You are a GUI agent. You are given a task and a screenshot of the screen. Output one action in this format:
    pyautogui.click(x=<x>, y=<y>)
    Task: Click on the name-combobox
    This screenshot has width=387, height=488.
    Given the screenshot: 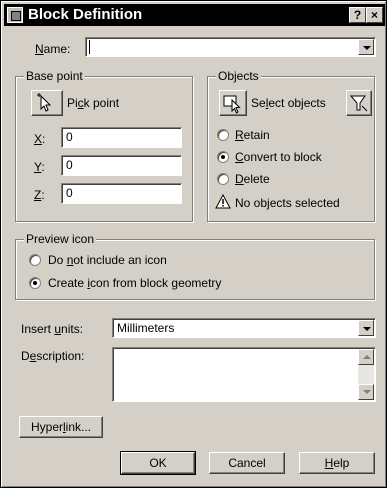 What is the action you would take?
    pyautogui.click(x=230, y=47)
    